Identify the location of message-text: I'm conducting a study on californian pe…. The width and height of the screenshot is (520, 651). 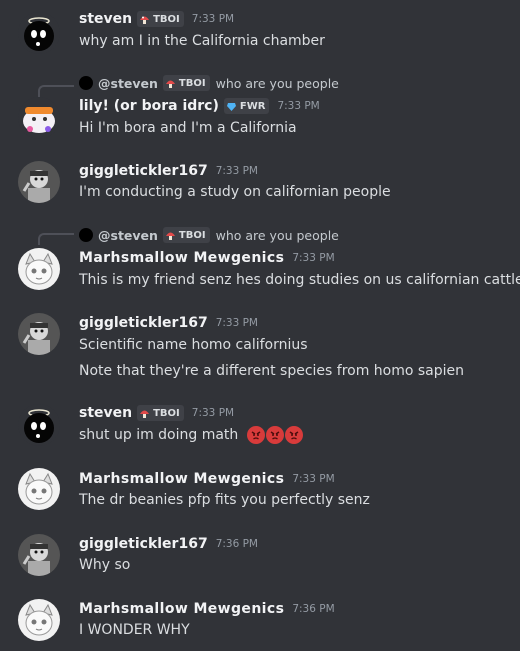
(235, 192).